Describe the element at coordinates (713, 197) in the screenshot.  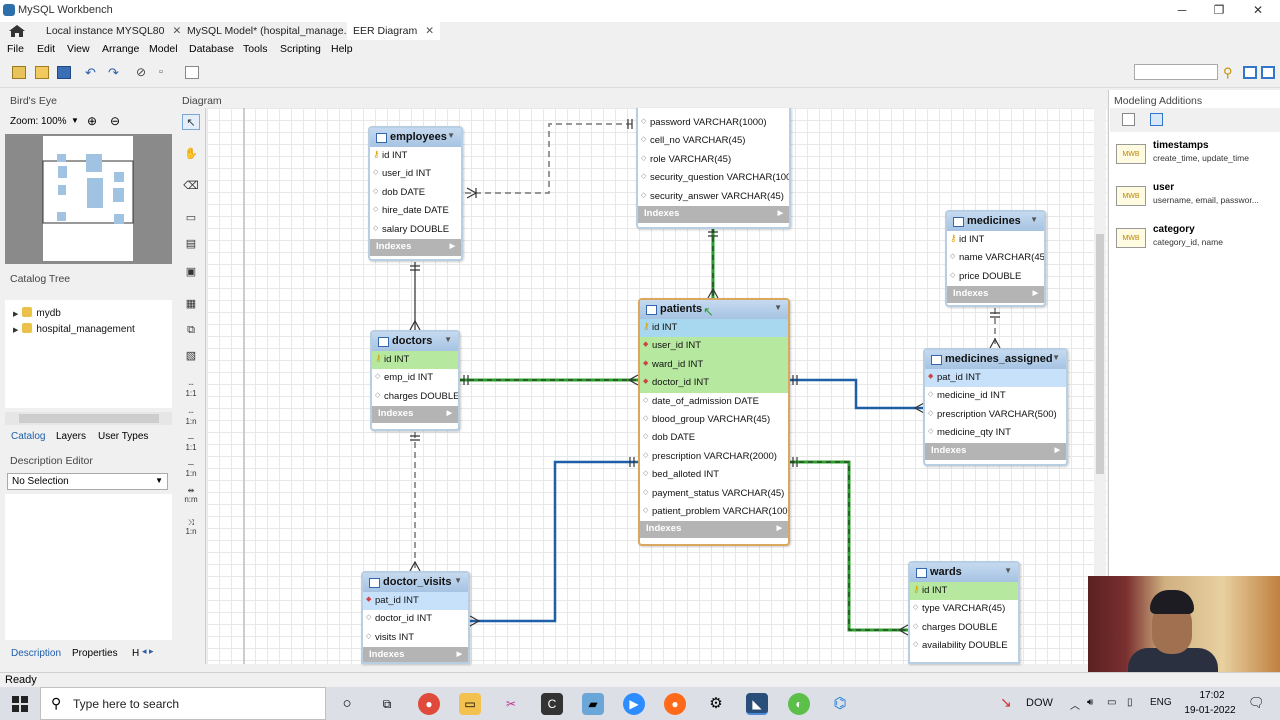
I see `column-row: security_answer VARCHAR(45)` at that location.